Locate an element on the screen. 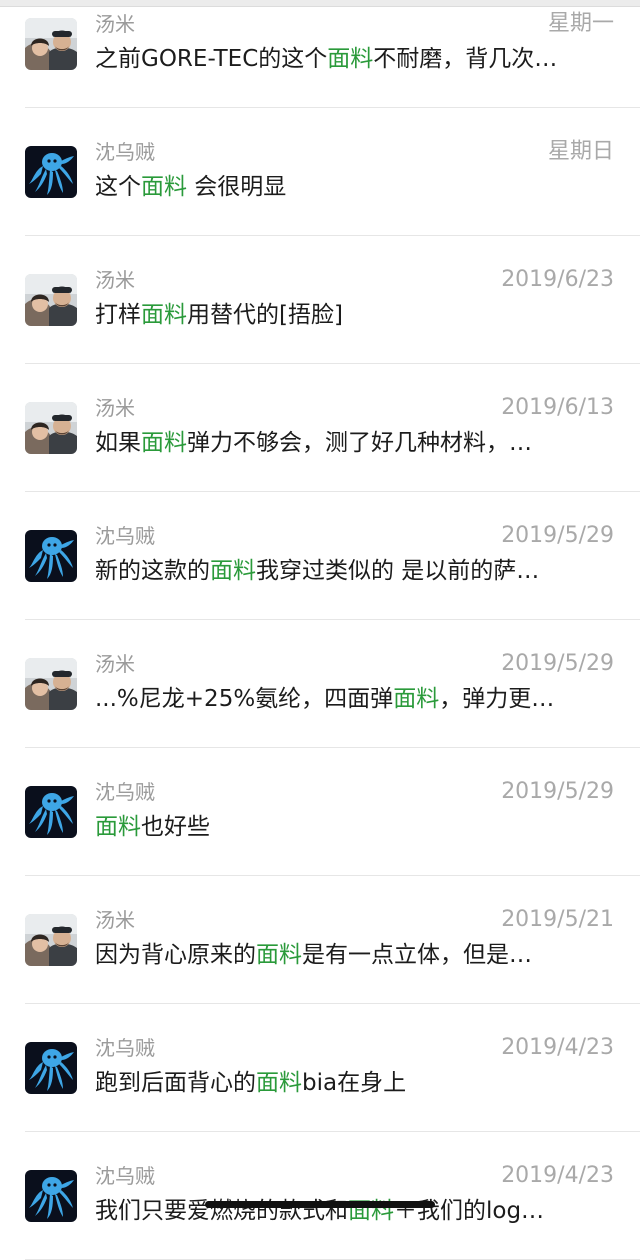 This screenshot has height=1260, width=640. chat-result-row: 沈乌贼 星期日这个面料 会很明显 is located at coordinates (320, 172).